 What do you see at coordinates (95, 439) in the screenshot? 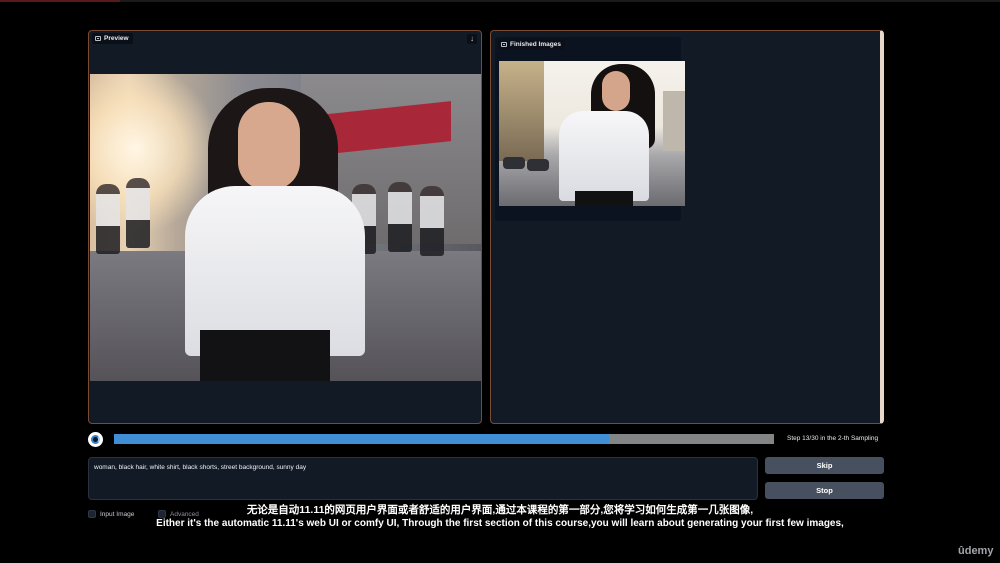
I see `progress-spinner-icon` at bounding box center [95, 439].